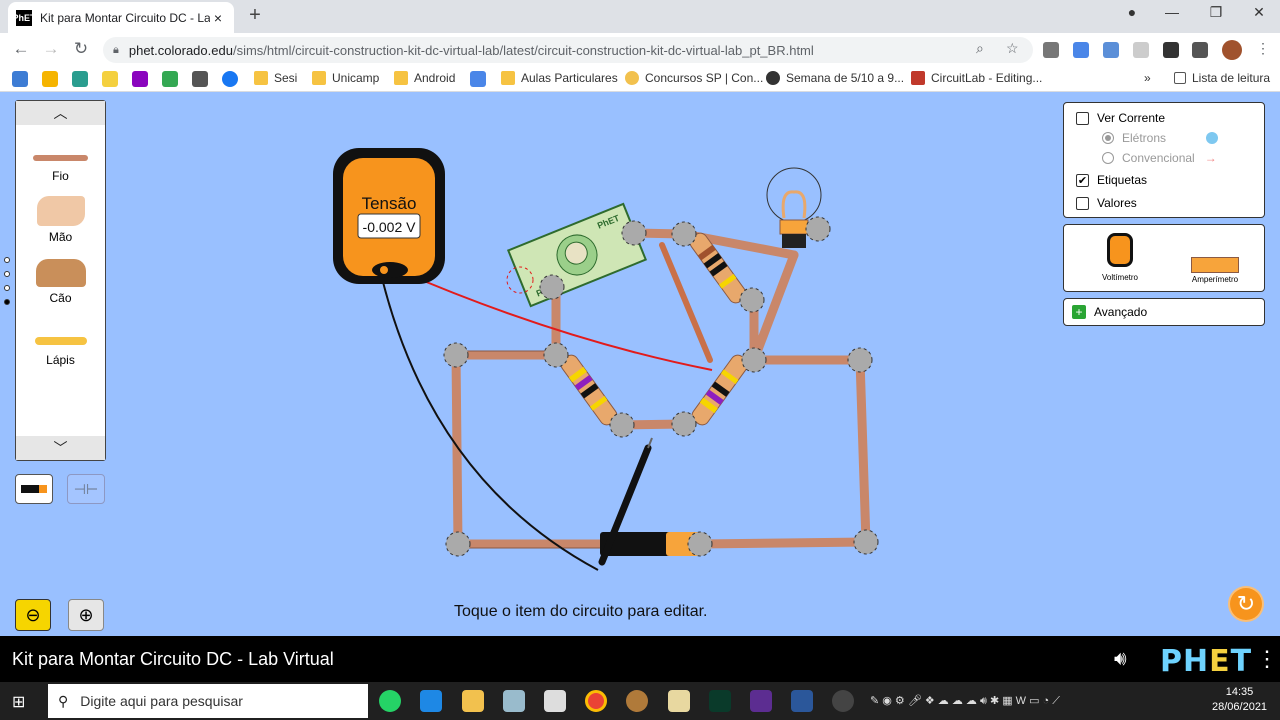  Describe the element at coordinates (1215, 279) in the screenshot. I see `amperimetro-label: Amperímetro` at that location.